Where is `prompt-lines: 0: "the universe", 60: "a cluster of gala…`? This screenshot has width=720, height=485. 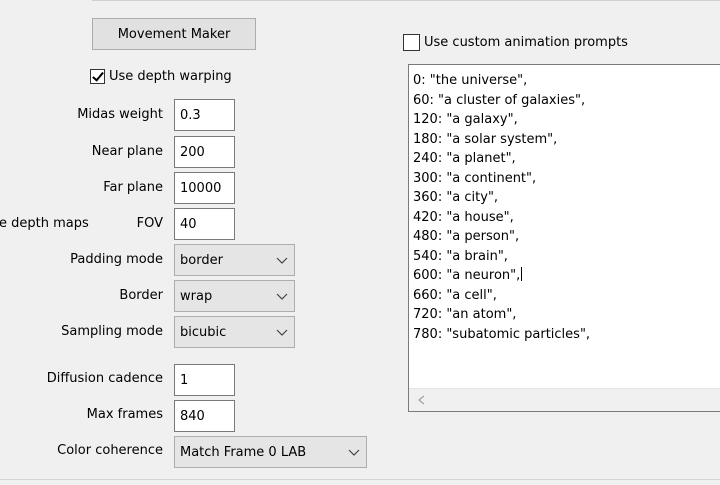 prompt-lines: 0: "the universe", 60: "a cluster of gala… is located at coordinates (501, 207).